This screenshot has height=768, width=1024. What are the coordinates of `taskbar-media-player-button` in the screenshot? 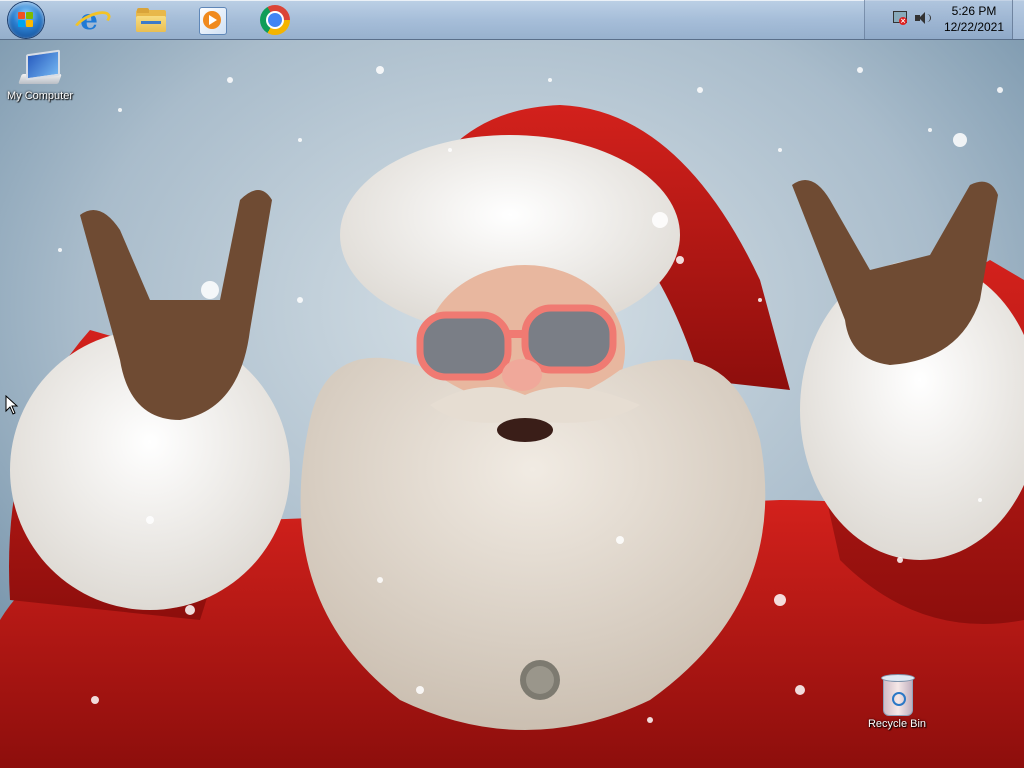 It's located at (212, 19).